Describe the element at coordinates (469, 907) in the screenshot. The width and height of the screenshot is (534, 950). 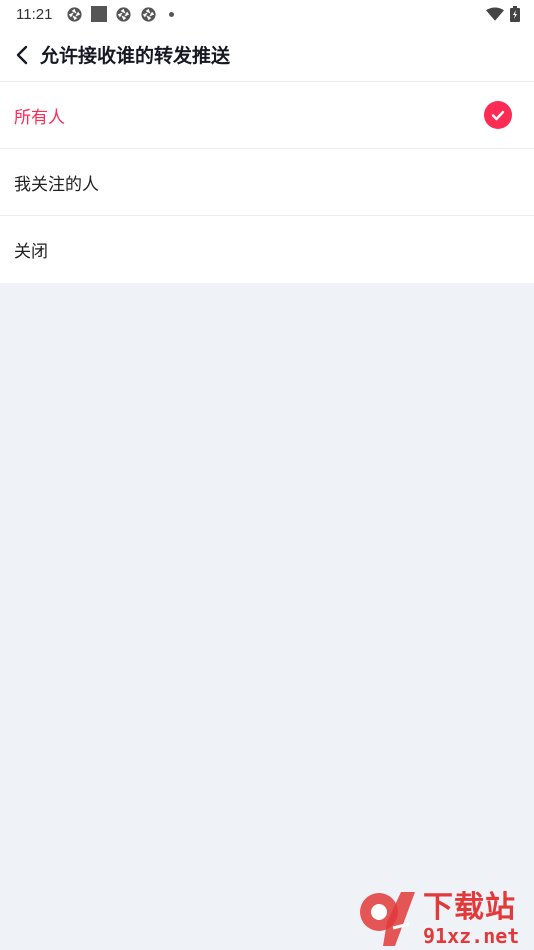
I see `watermark-cn: 下载站` at that location.